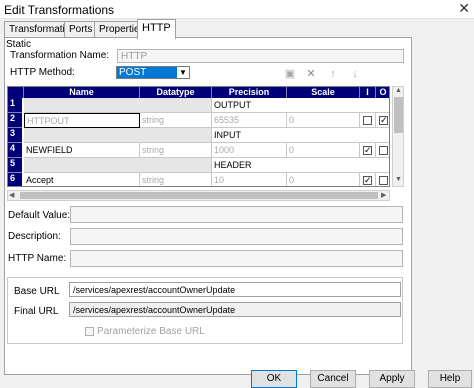 Image resolution: width=474 pixels, height=388 pixels. I want to click on grid-horizontal-scrollbar: ◀ ▶, so click(198, 195).